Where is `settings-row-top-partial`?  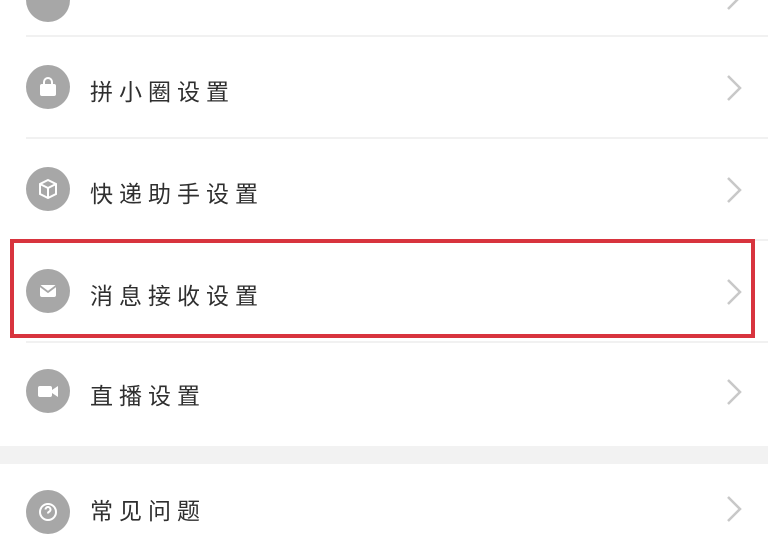
settings-row-top-partial is located at coordinates (384, 17).